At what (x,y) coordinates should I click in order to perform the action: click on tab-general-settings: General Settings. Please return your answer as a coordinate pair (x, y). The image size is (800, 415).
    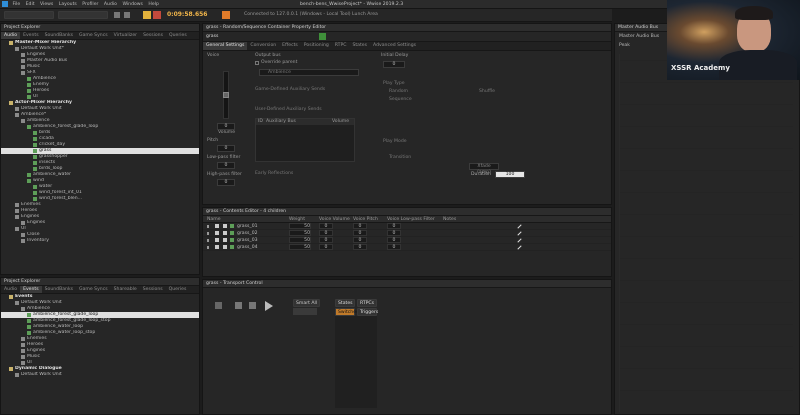
    Looking at the image, I should click on (225, 46).